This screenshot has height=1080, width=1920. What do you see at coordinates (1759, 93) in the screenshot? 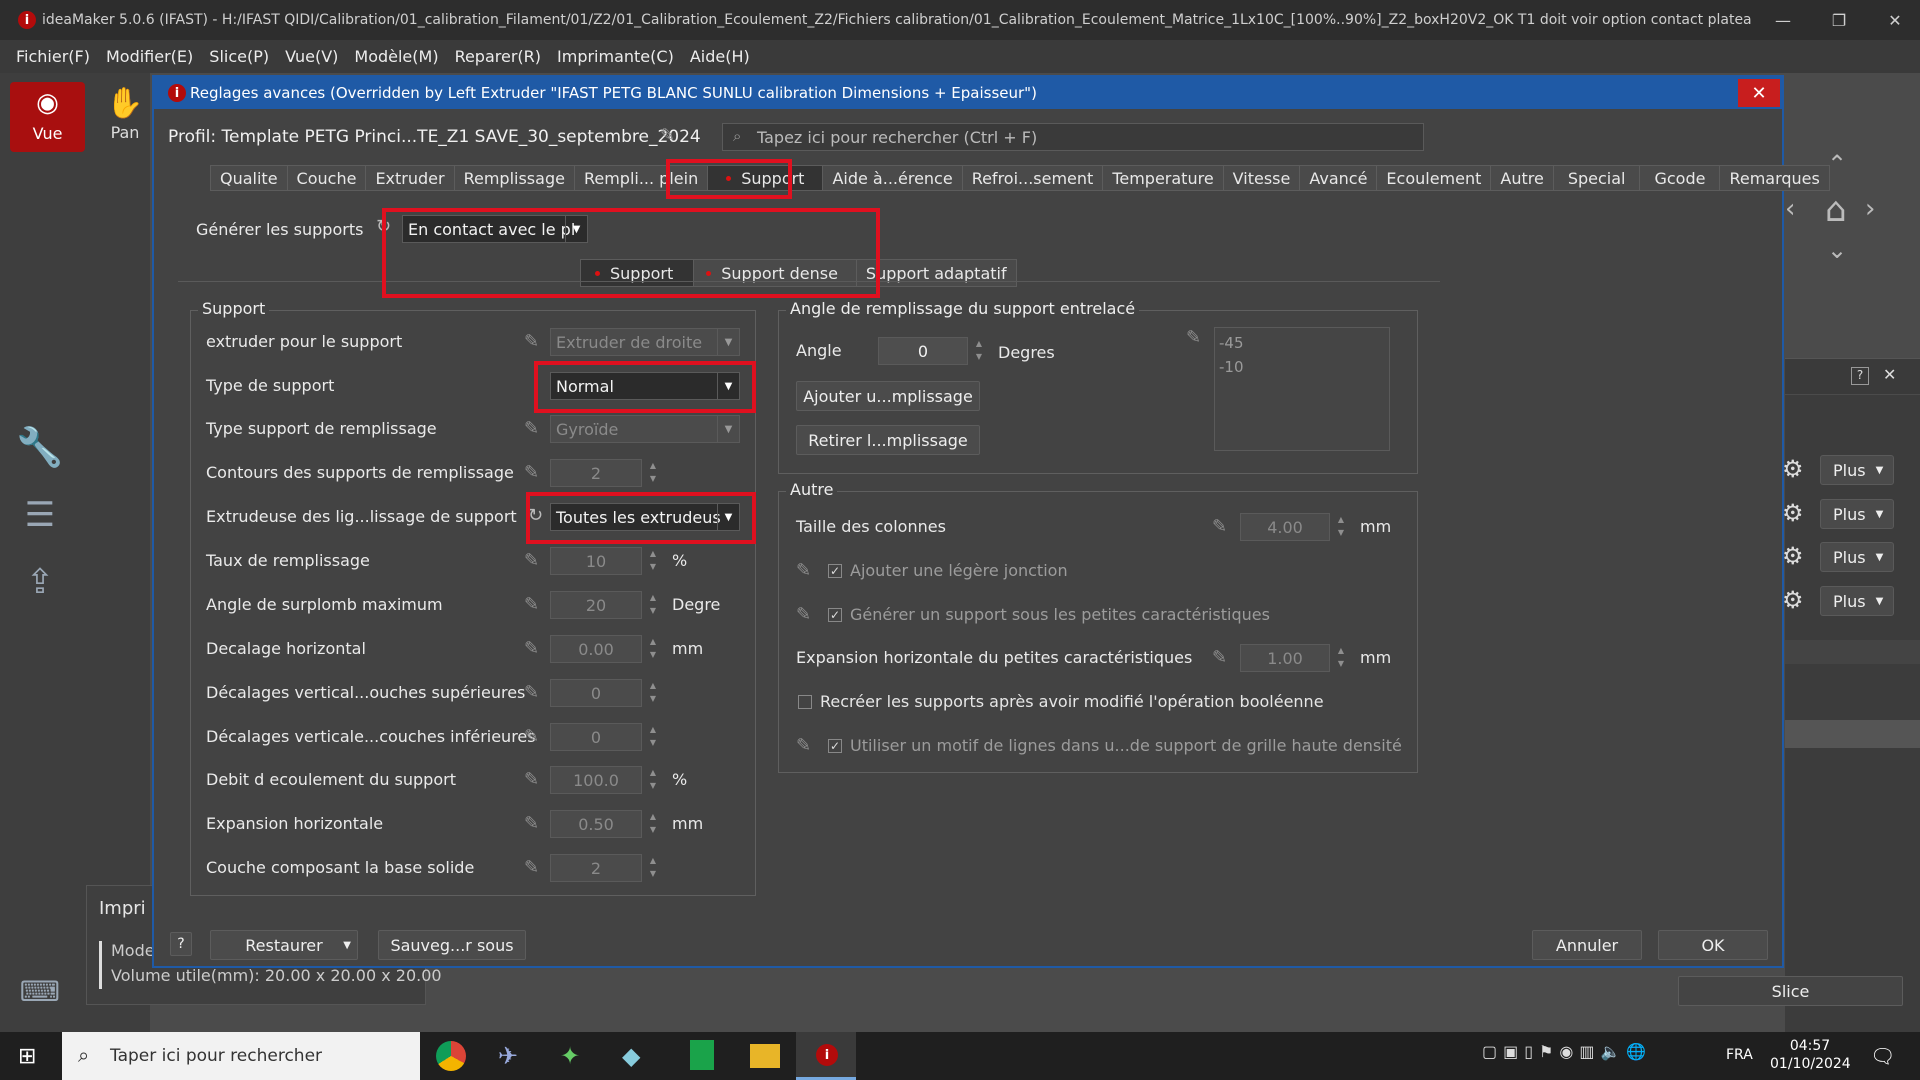
I see `dialog-close-button: ✕` at bounding box center [1759, 93].